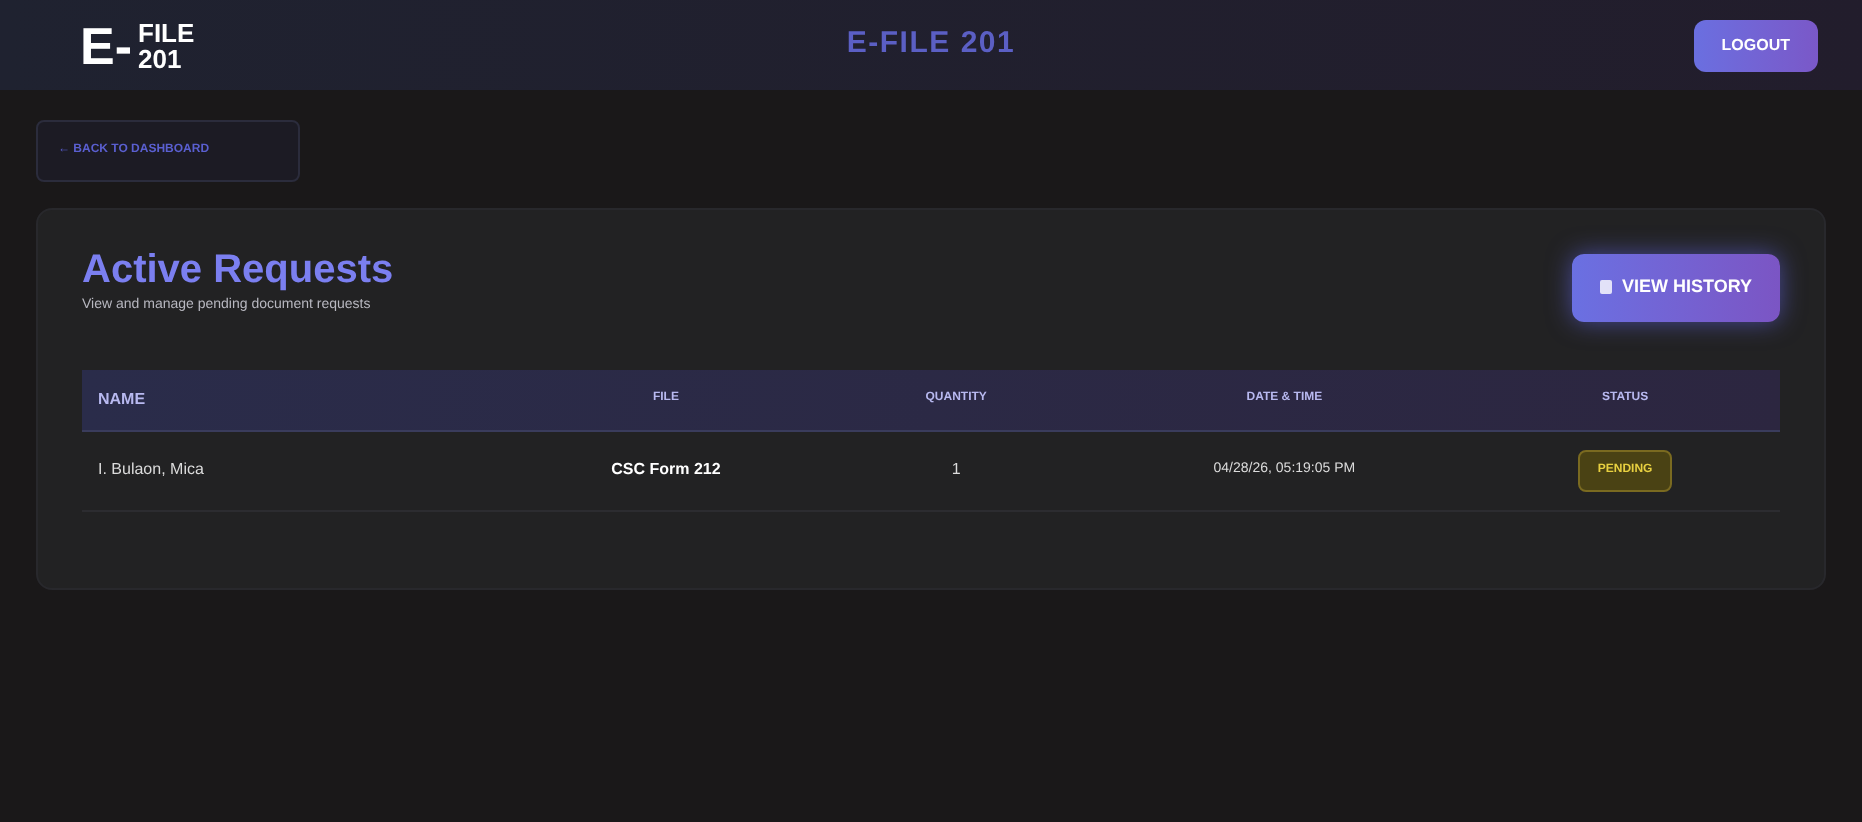  I want to click on logout-button: LOGOUT, so click(1755, 45).